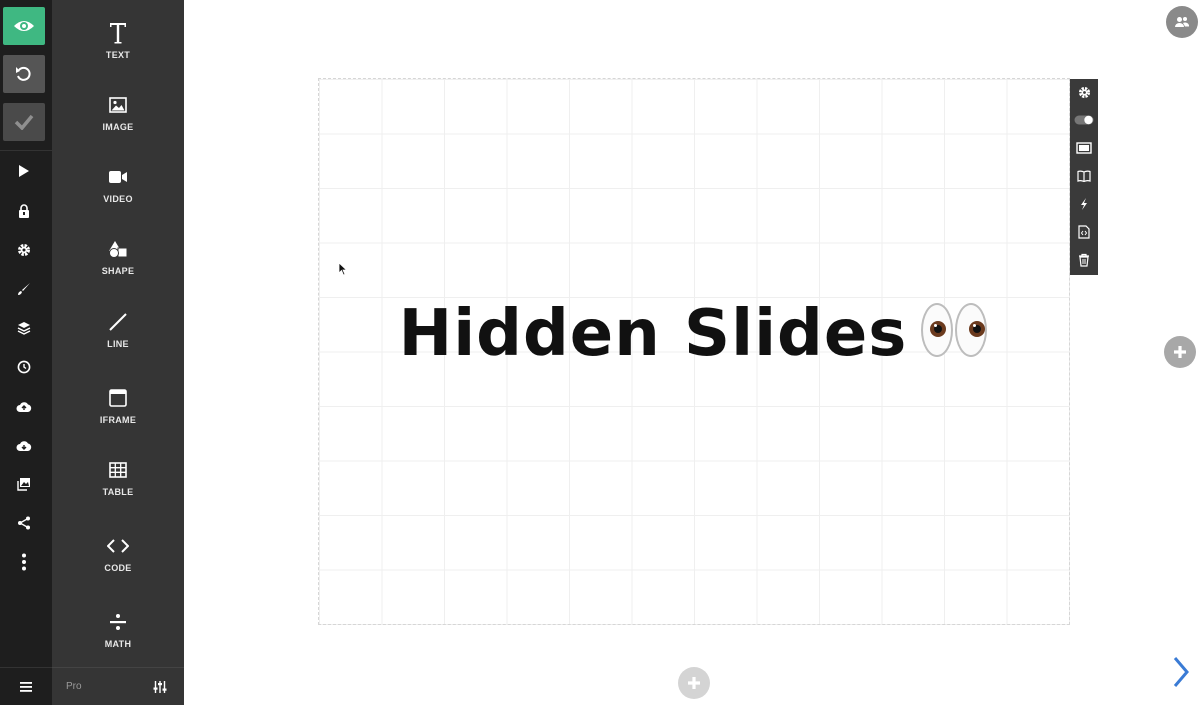 This screenshot has width=1200, height=705. What do you see at coordinates (118, 546) in the screenshot?
I see `code-icon` at bounding box center [118, 546].